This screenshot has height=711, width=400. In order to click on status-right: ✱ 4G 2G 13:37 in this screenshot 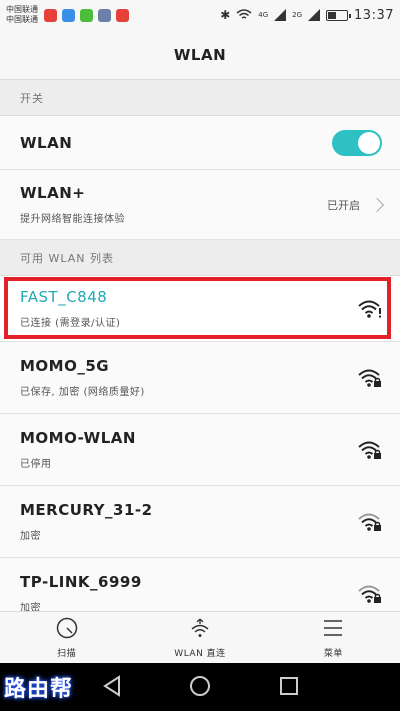, I will do `click(307, 15)`.